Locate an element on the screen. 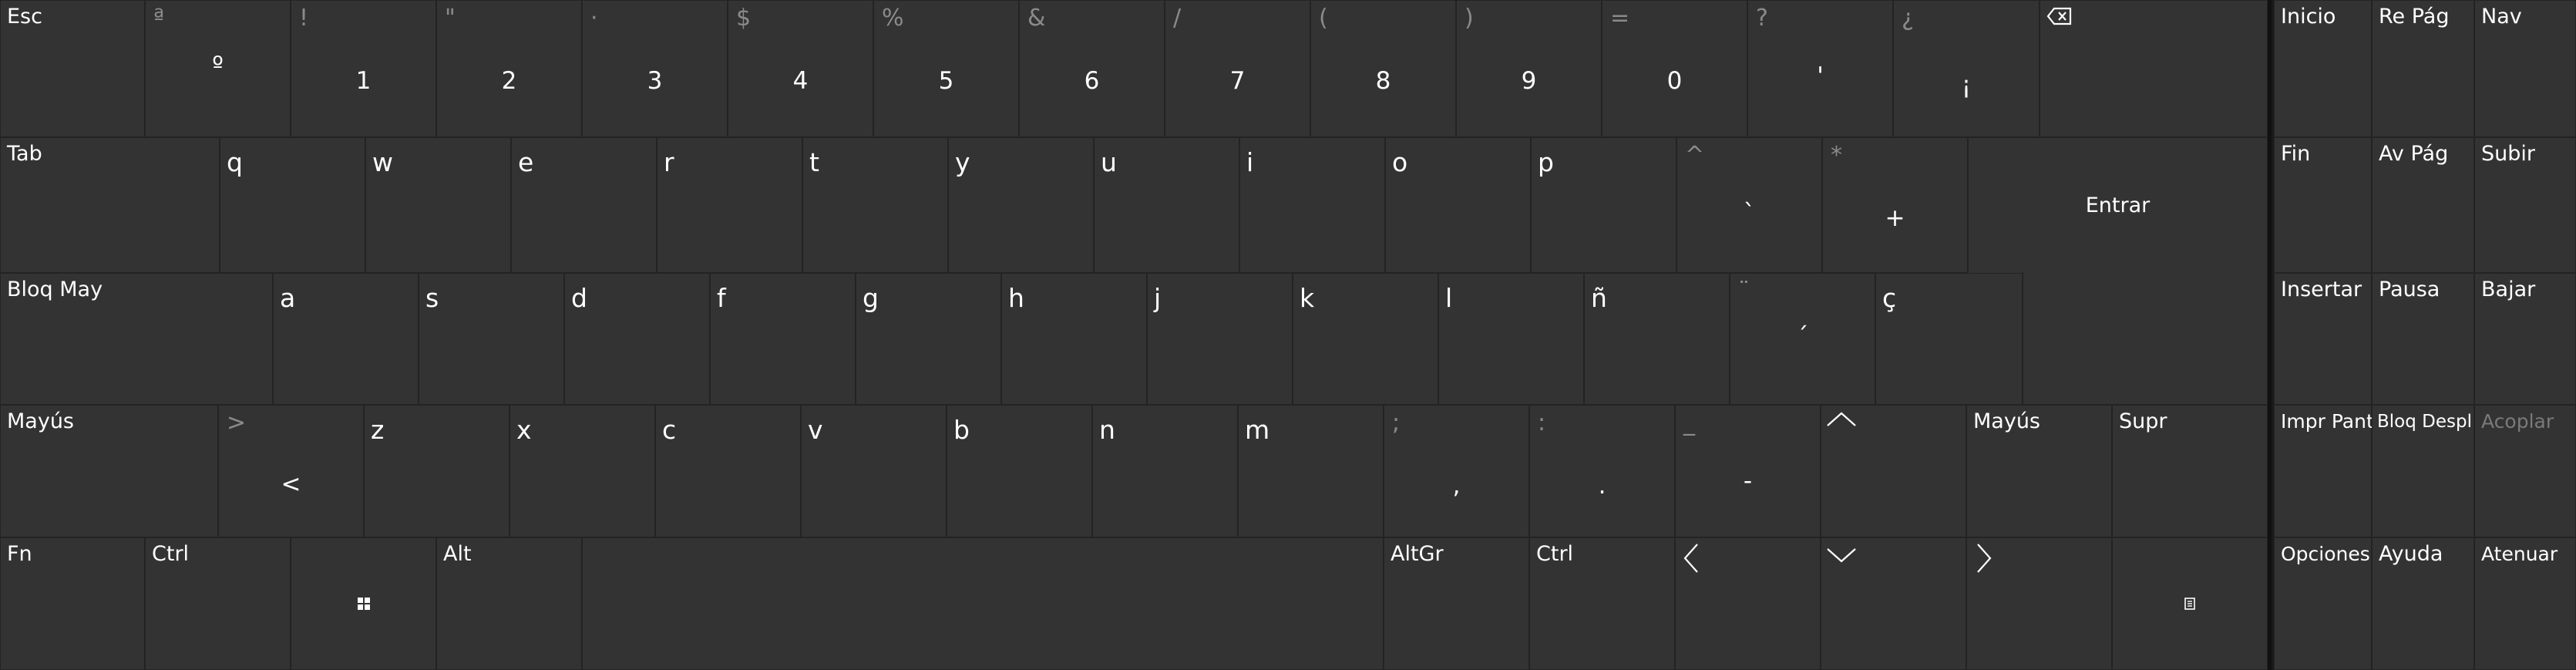 The image size is (2576, 670). key-shift-left: Mayús is located at coordinates (109, 471).